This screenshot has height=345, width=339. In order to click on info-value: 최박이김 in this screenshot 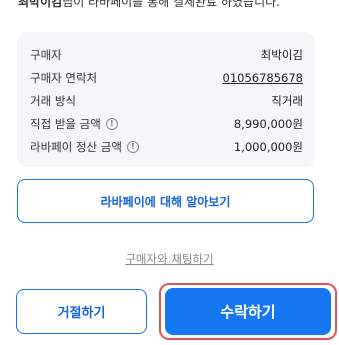, I will do `click(281, 55)`.